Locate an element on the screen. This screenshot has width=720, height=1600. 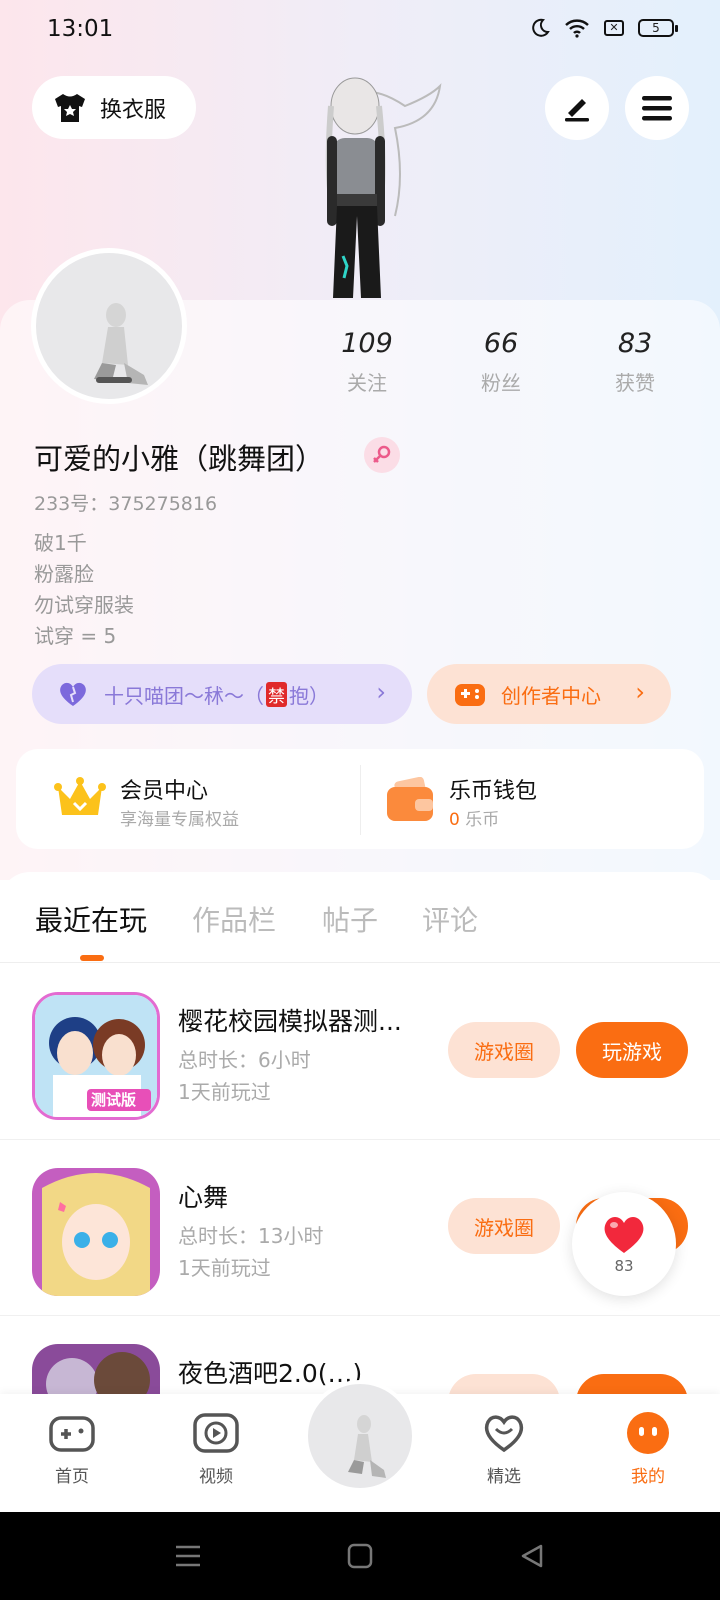
status-bar: 13:01 ✕ 5 is located at coordinates (360, 31).